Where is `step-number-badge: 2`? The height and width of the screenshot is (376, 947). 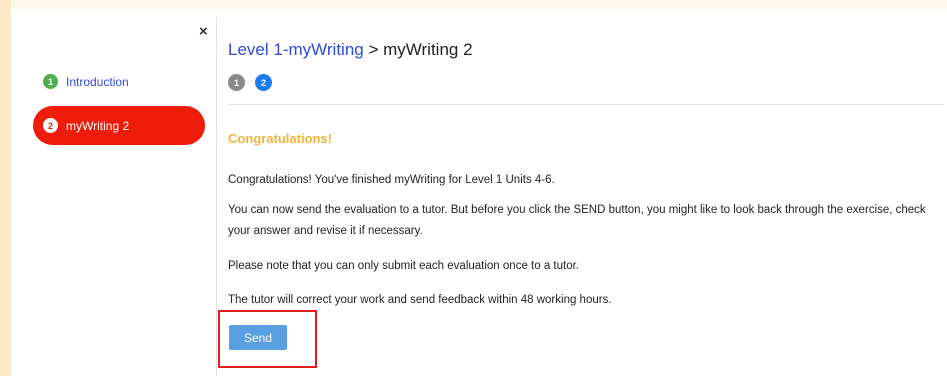 step-number-badge: 2 is located at coordinates (50, 125).